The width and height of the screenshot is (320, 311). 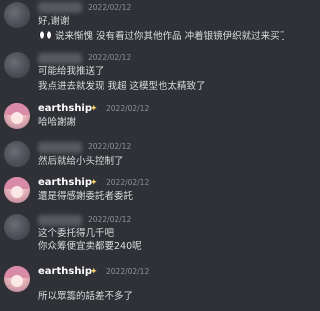 What do you see at coordinates (45, 35) in the screenshot?
I see `eyes-emoji-icon` at bounding box center [45, 35].